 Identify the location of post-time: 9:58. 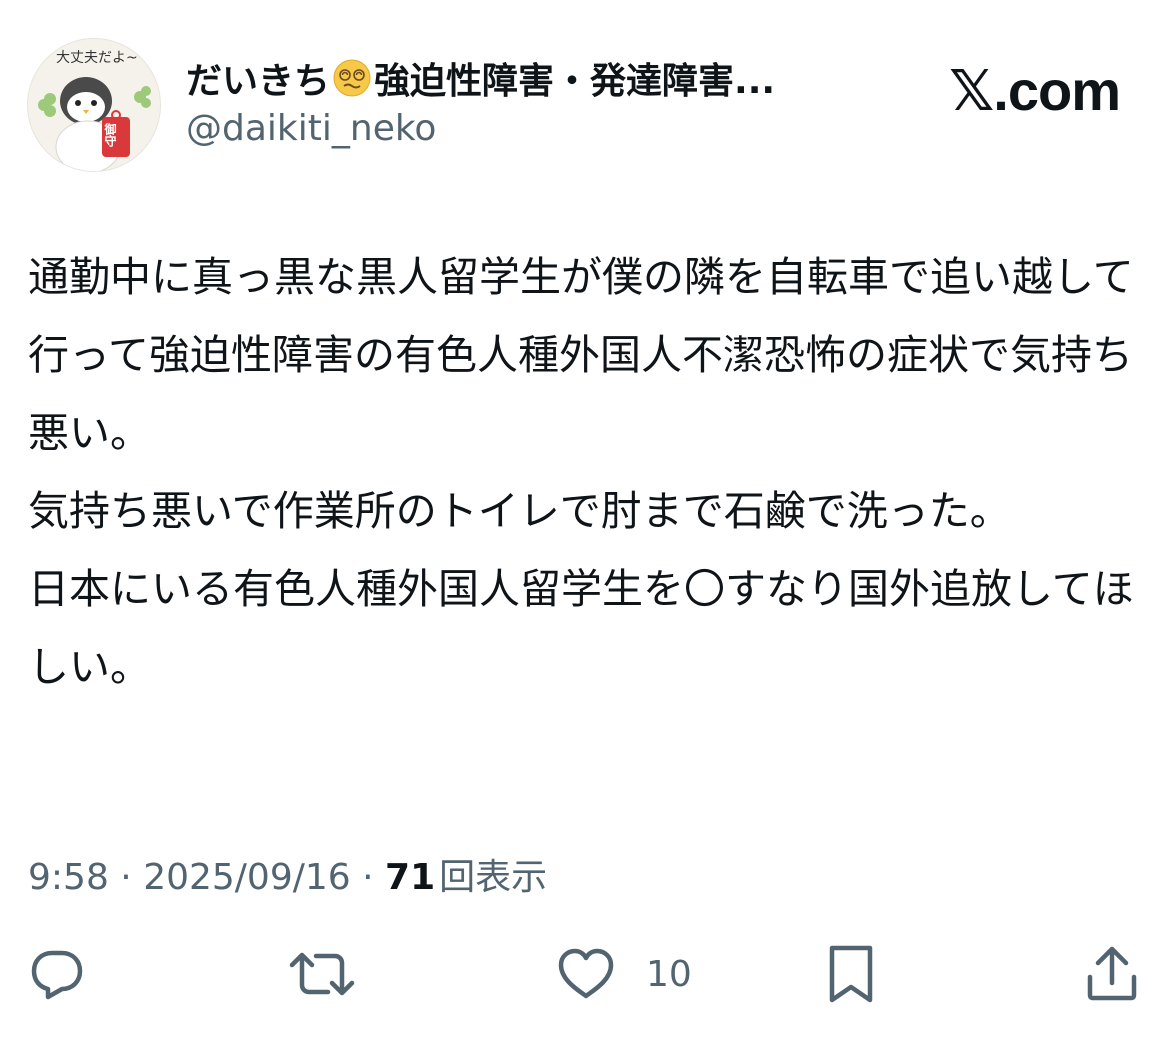
(68, 877).